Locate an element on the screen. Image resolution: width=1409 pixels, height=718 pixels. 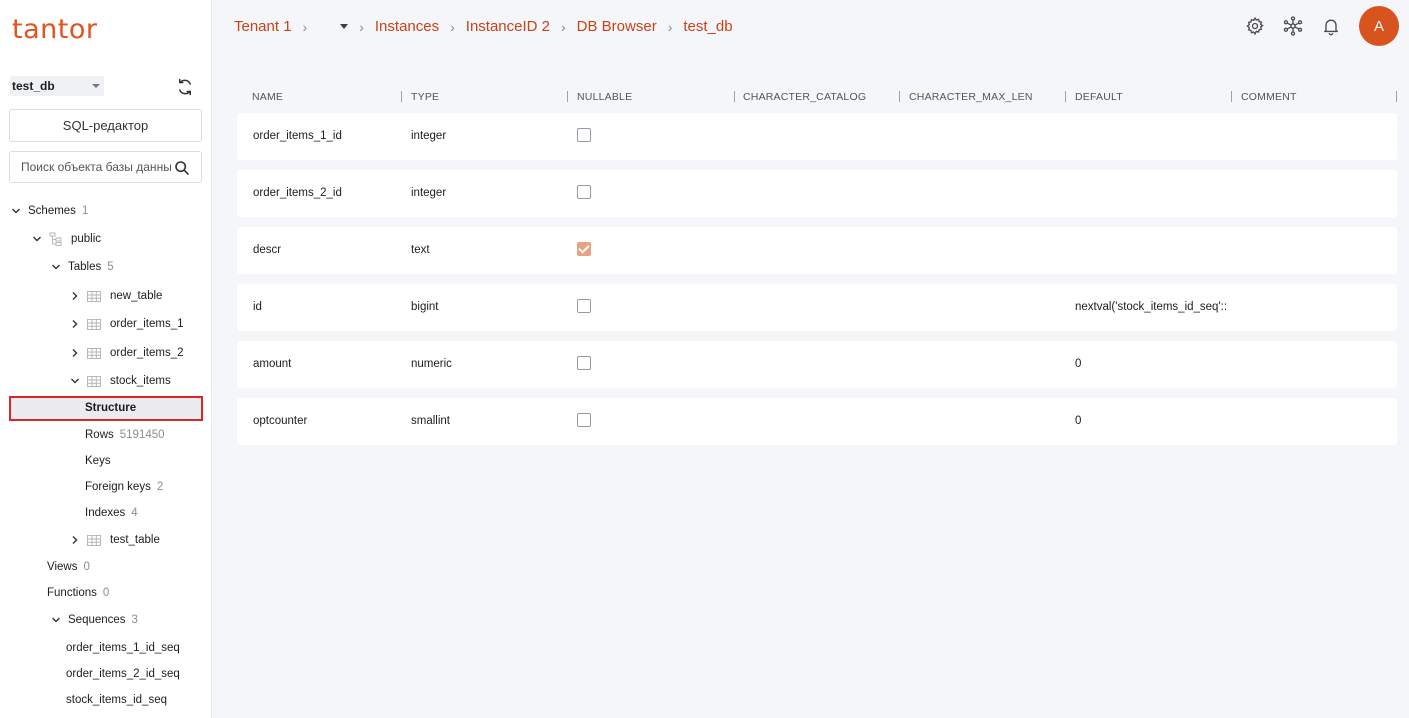
user-avatar: A is located at coordinates (1379, 26).